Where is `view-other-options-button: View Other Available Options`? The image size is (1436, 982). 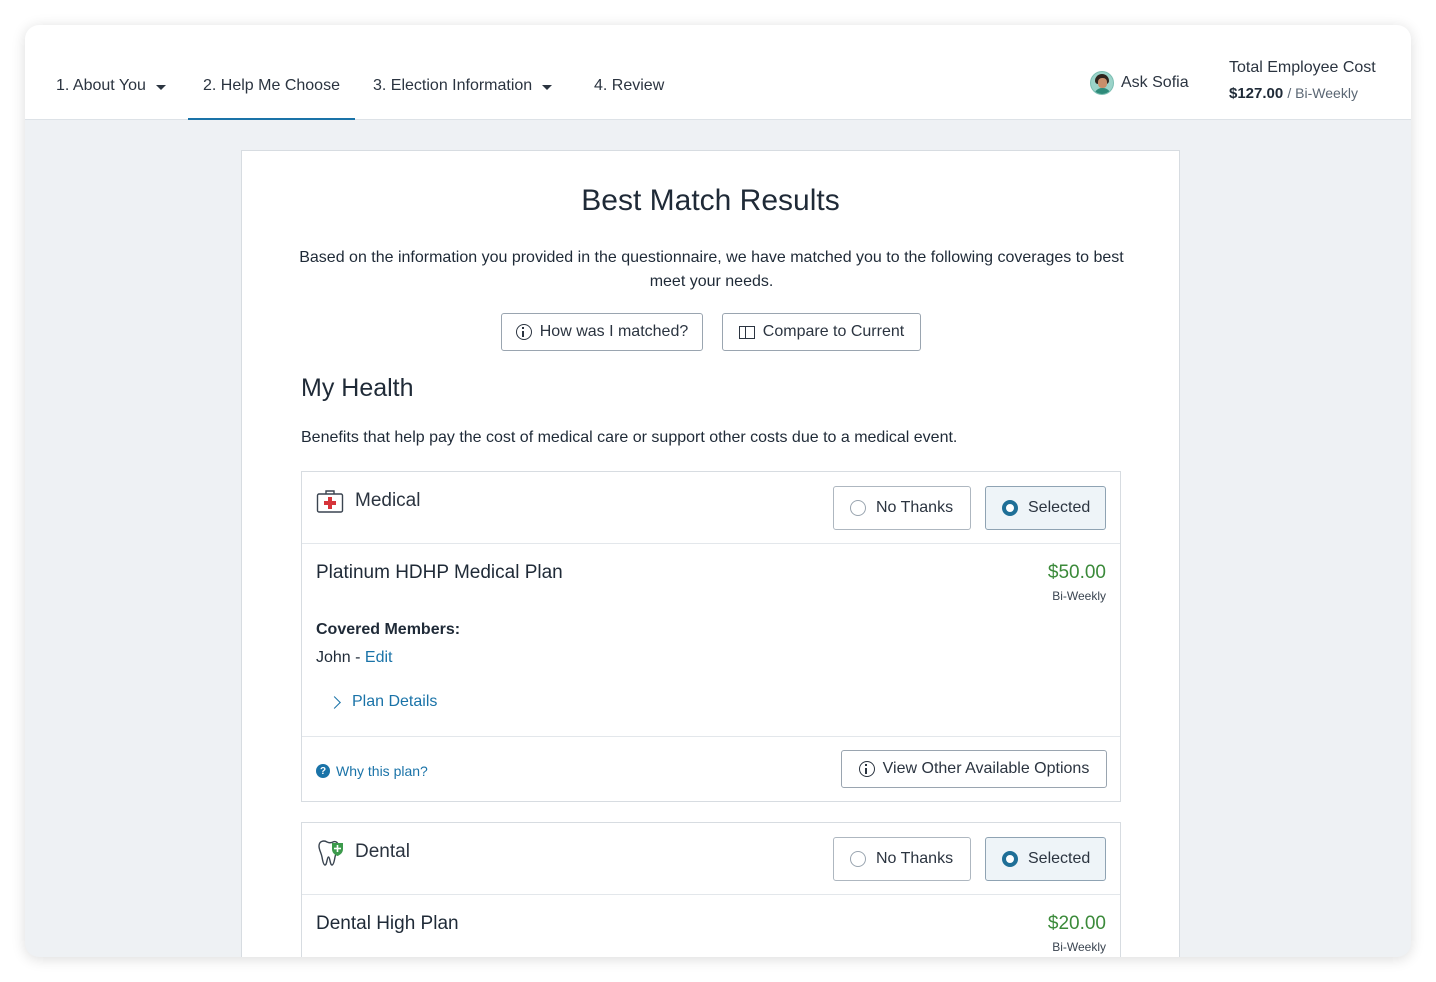
view-other-options-button: View Other Available Options is located at coordinates (974, 769).